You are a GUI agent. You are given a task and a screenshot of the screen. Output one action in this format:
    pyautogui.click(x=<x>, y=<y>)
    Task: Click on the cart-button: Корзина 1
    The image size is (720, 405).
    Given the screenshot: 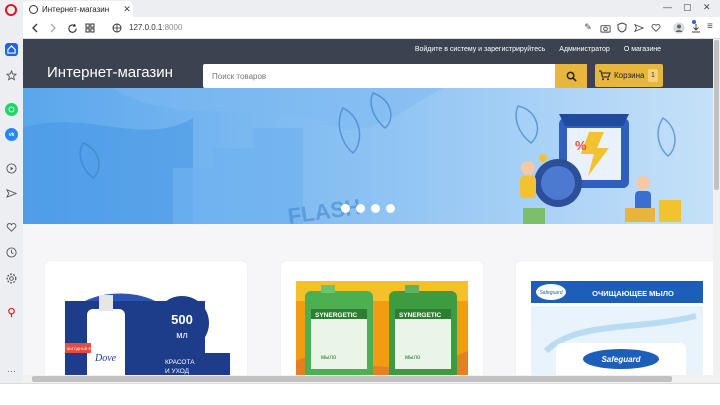 What is the action you would take?
    pyautogui.click(x=629, y=75)
    